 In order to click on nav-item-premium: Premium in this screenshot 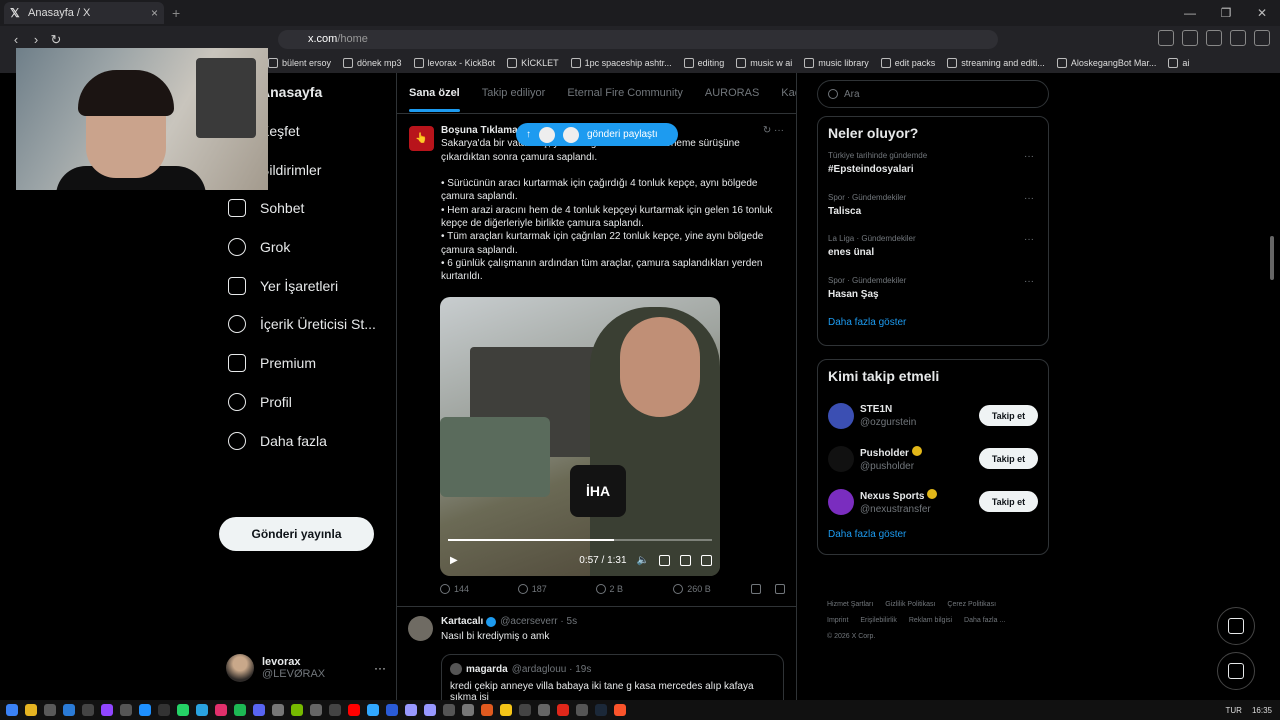, I will do `click(305, 363)`.